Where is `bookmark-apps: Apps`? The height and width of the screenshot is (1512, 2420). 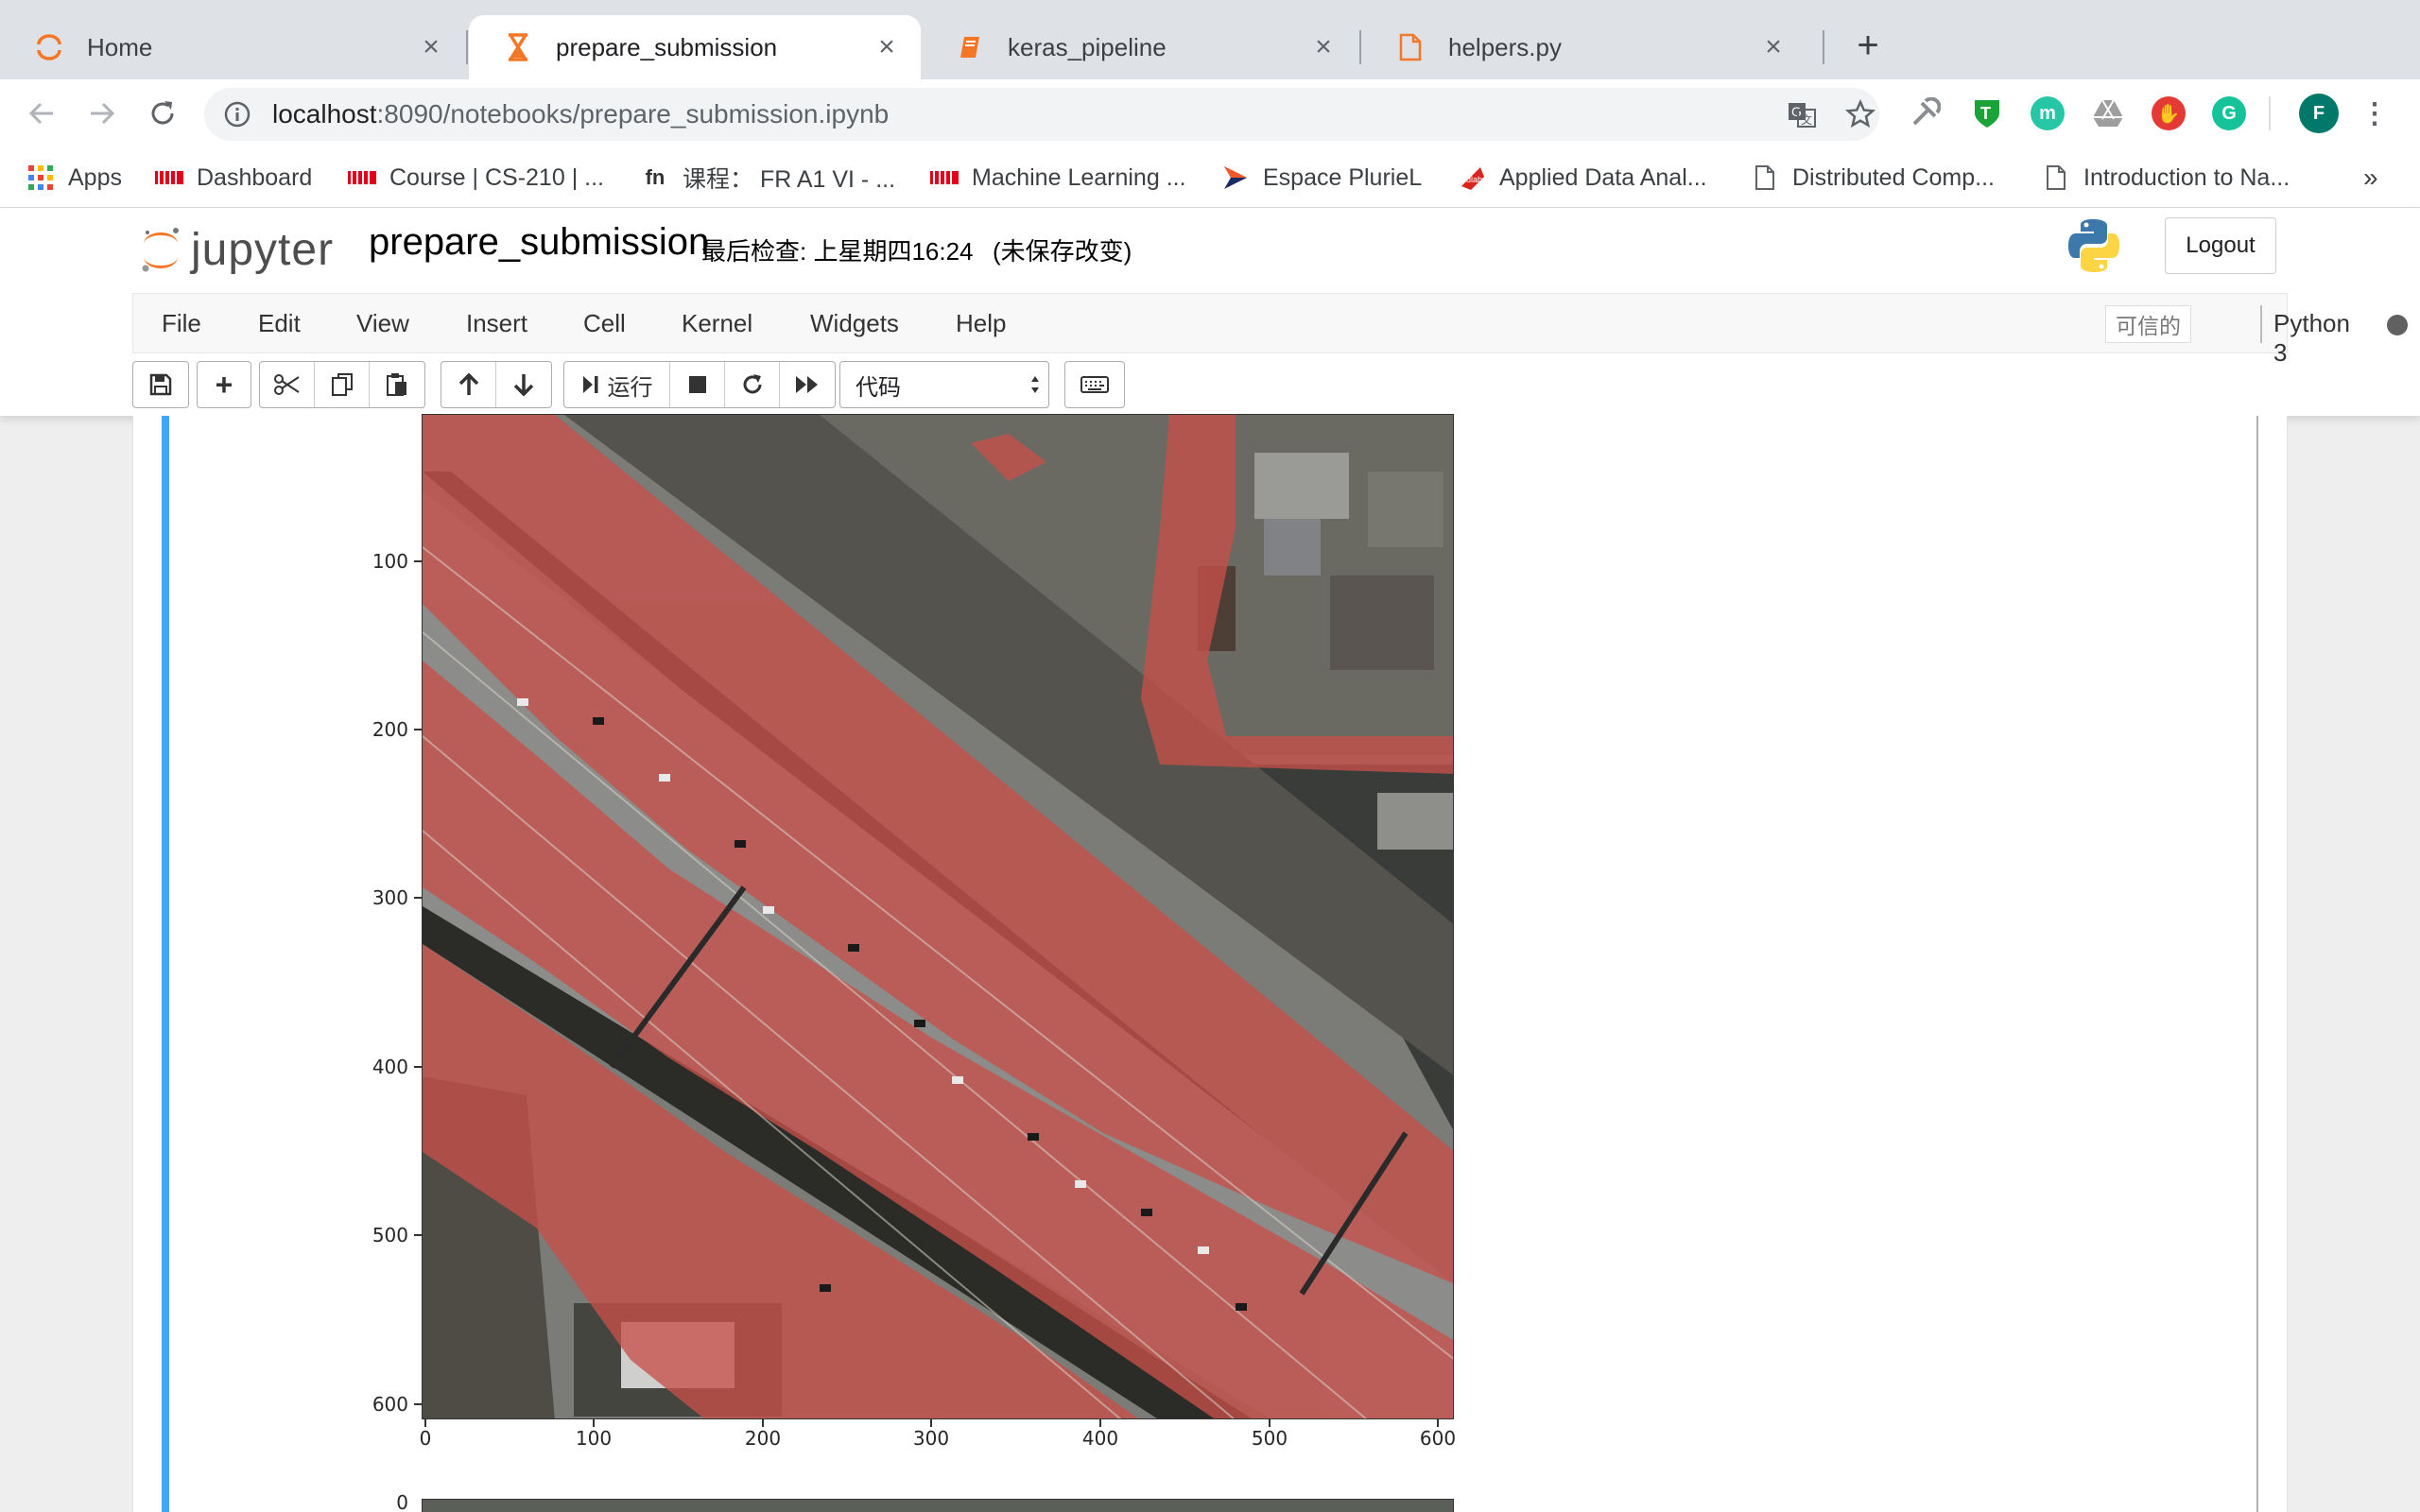
bookmark-apps: Apps is located at coordinates (74, 178).